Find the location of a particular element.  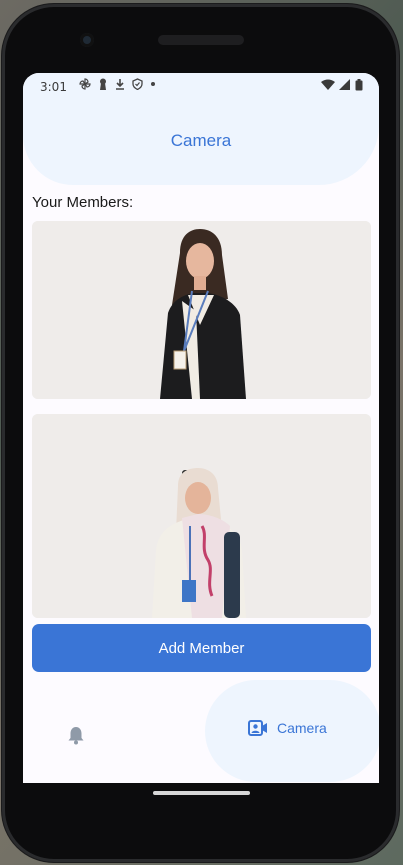

signal-icon is located at coordinates (345, 86).